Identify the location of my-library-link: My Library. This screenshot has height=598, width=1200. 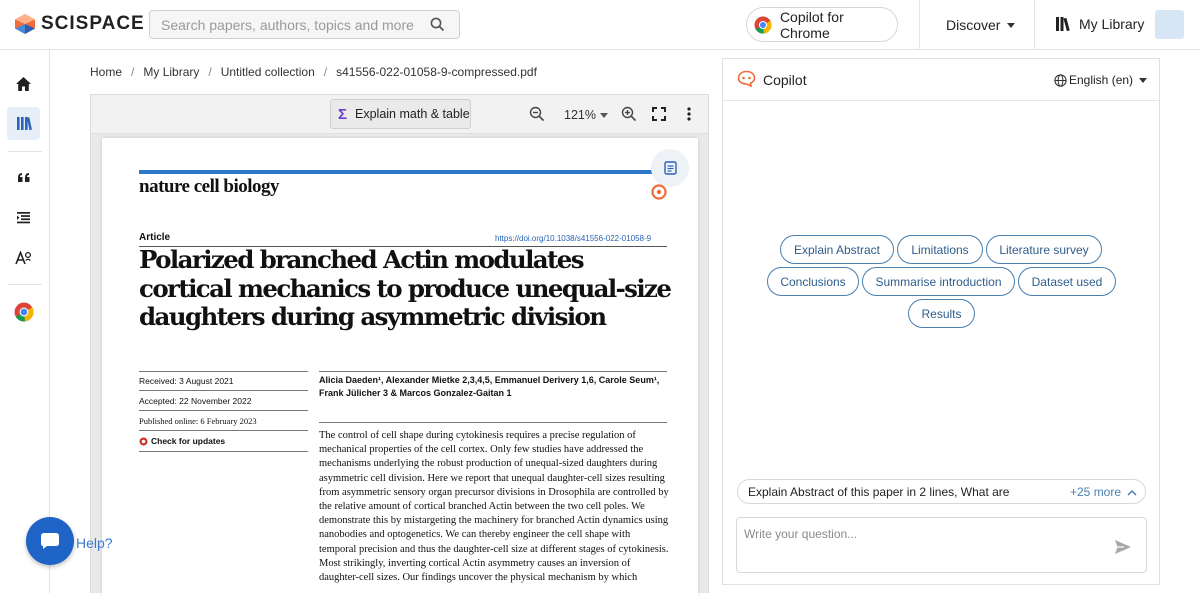
(1099, 23).